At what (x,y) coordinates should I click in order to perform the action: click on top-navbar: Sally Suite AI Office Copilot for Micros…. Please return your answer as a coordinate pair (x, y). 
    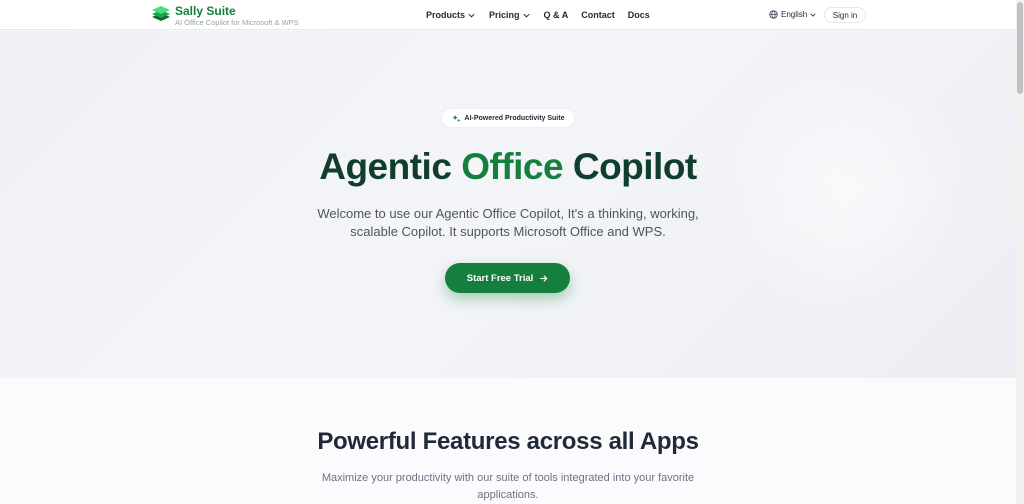
    Looking at the image, I should click on (508, 15).